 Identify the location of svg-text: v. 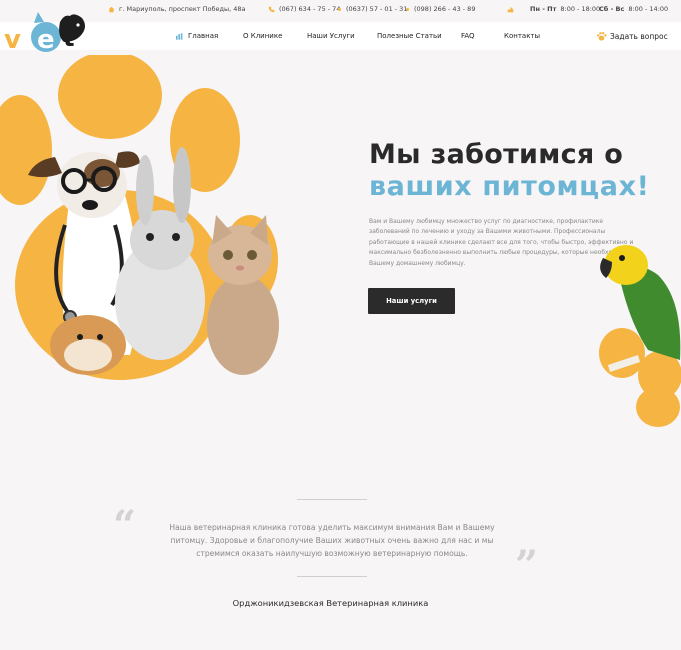
(12, 40).